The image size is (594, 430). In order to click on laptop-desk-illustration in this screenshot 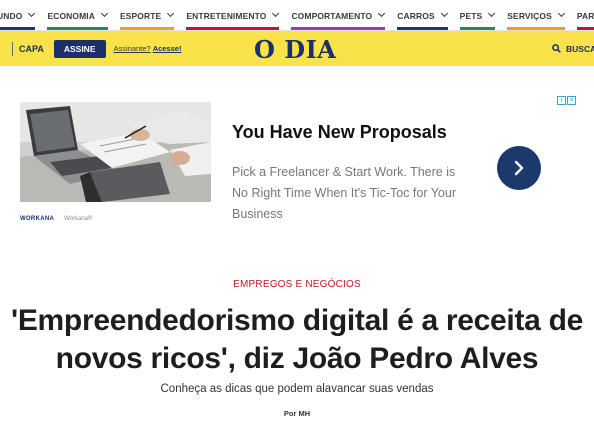, I will do `click(115, 152)`.